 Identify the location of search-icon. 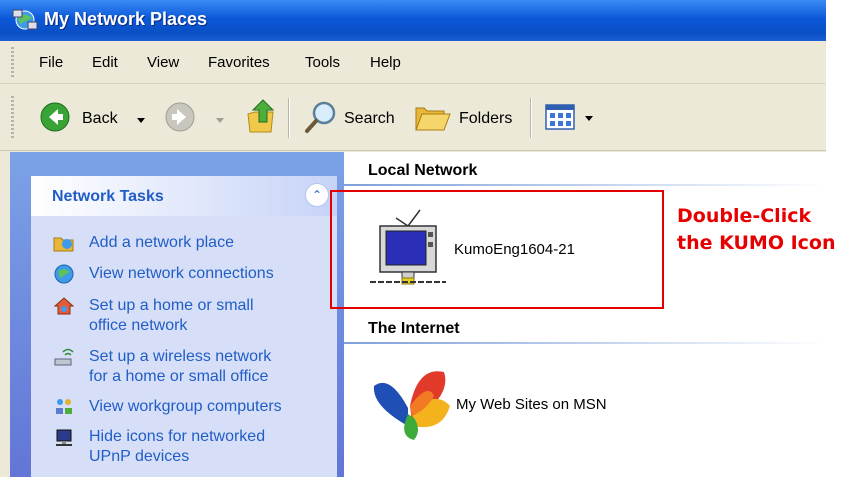
(320, 117).